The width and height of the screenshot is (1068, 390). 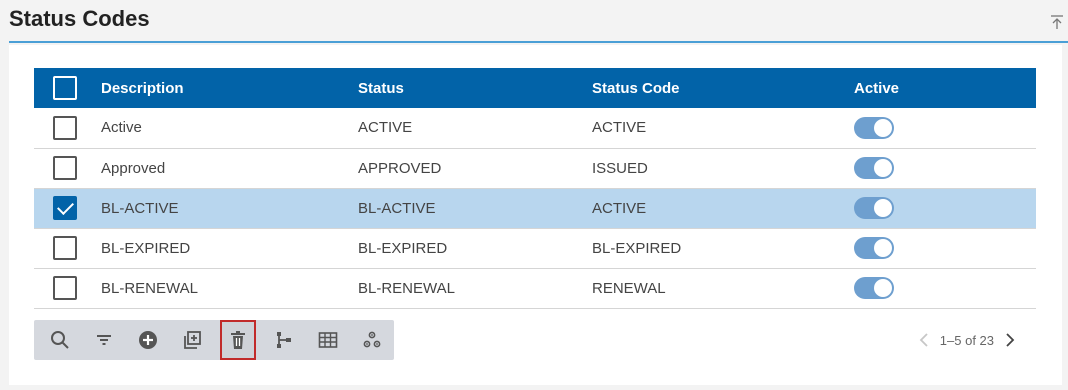 I want to click on copy-add-button, so click(x=192, y=340).